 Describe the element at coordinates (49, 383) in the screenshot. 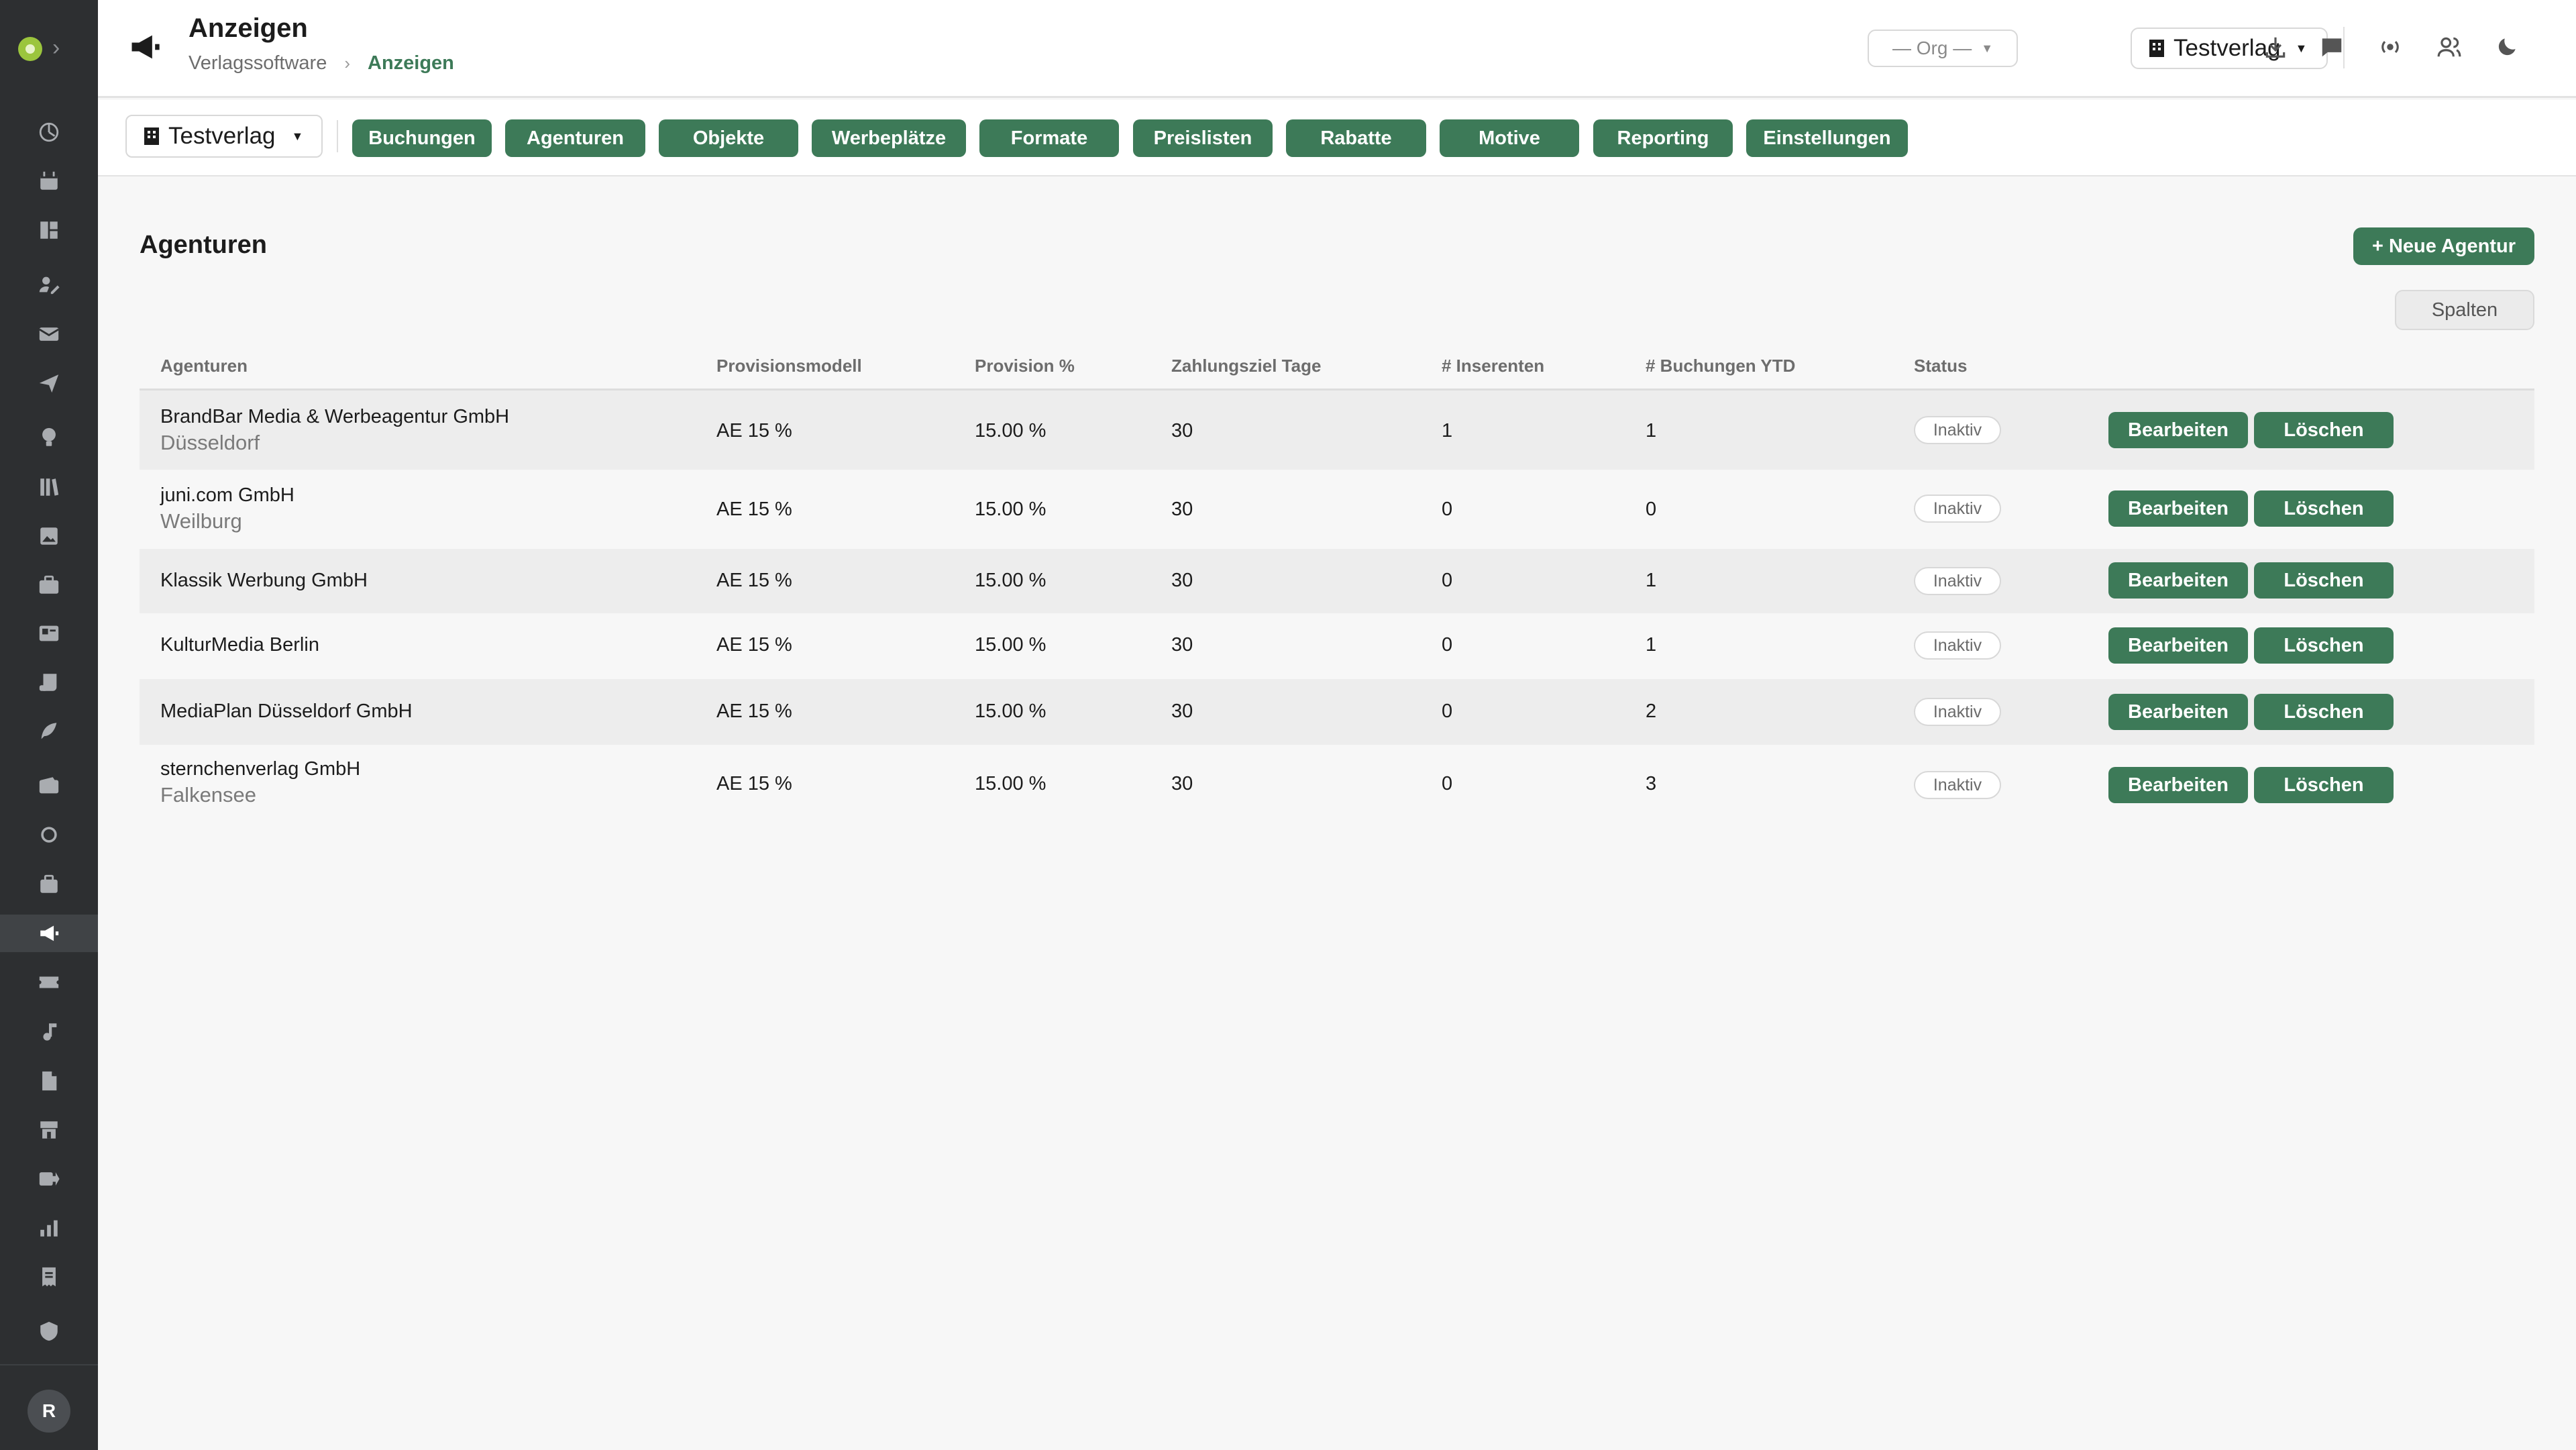

I see `send-icon` at that location.